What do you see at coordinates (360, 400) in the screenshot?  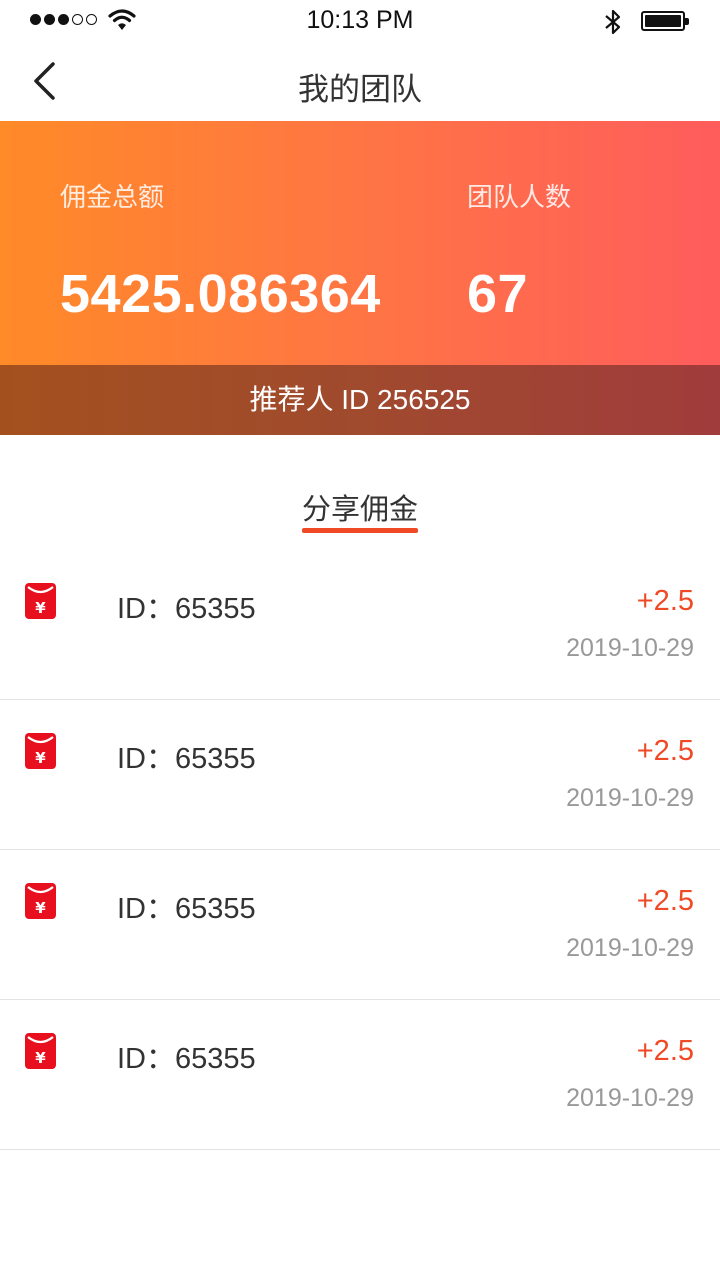 I see `referrer-bar: 推荐人 ID 256525` at bounding box center [360, 400].